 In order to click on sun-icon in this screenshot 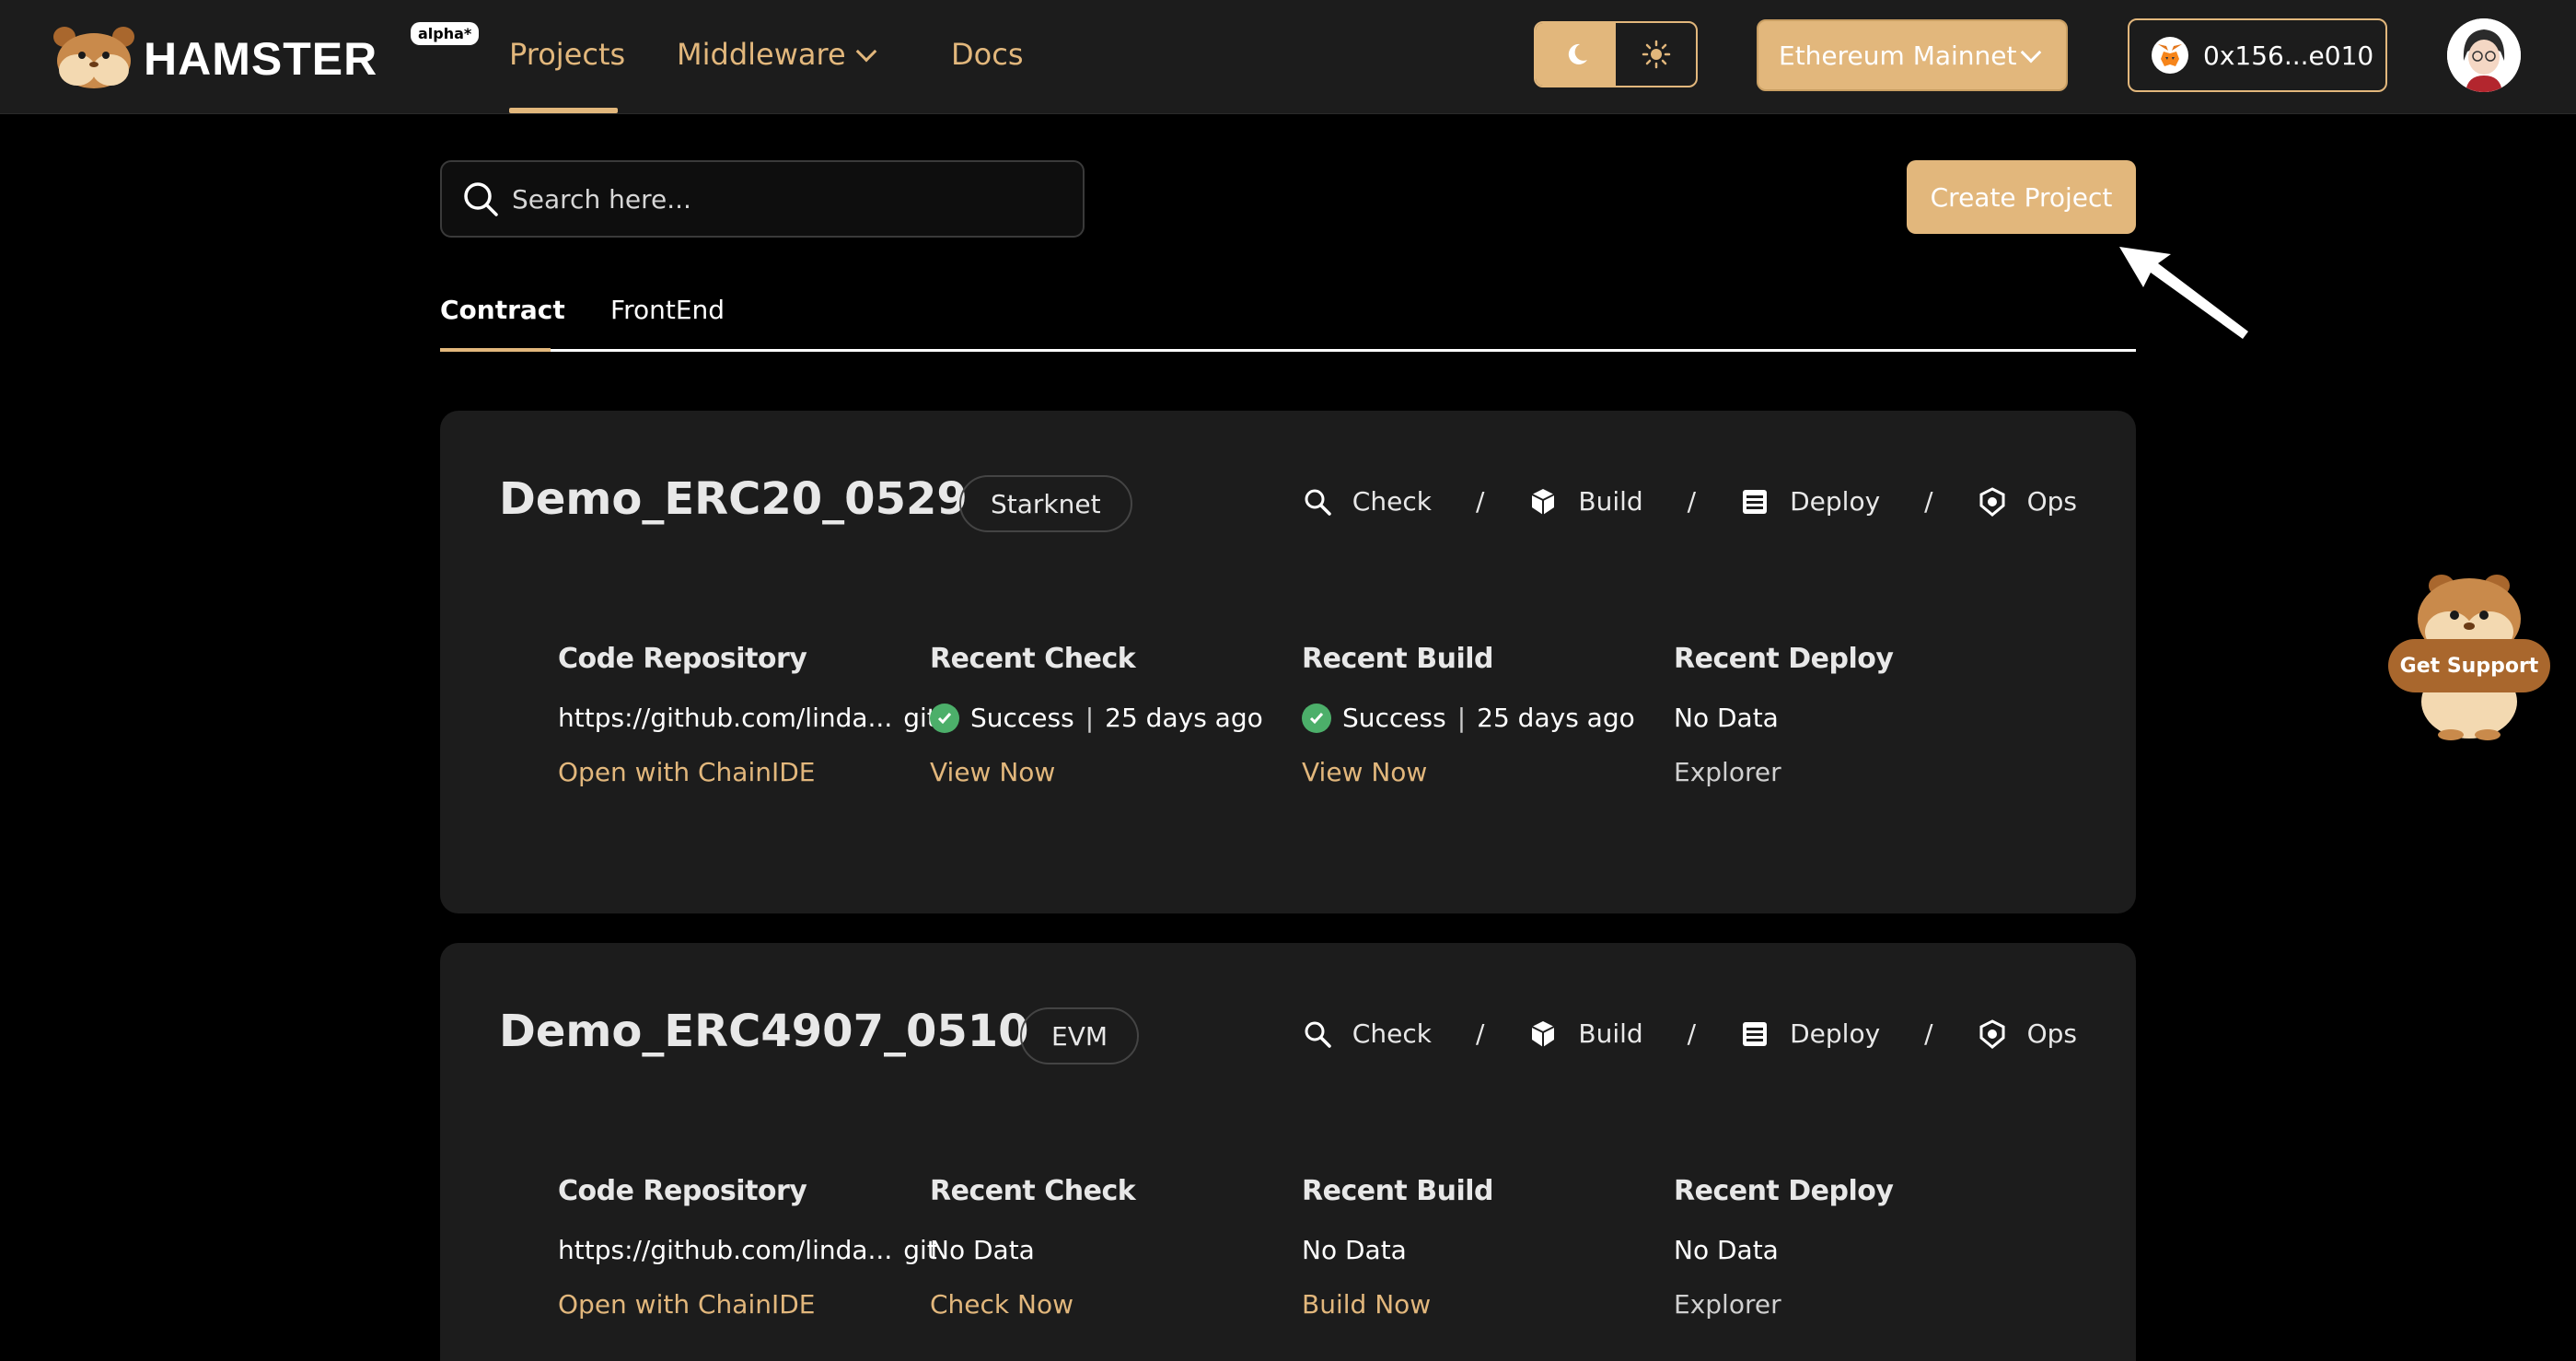, I will do `click(1656, 54)`.